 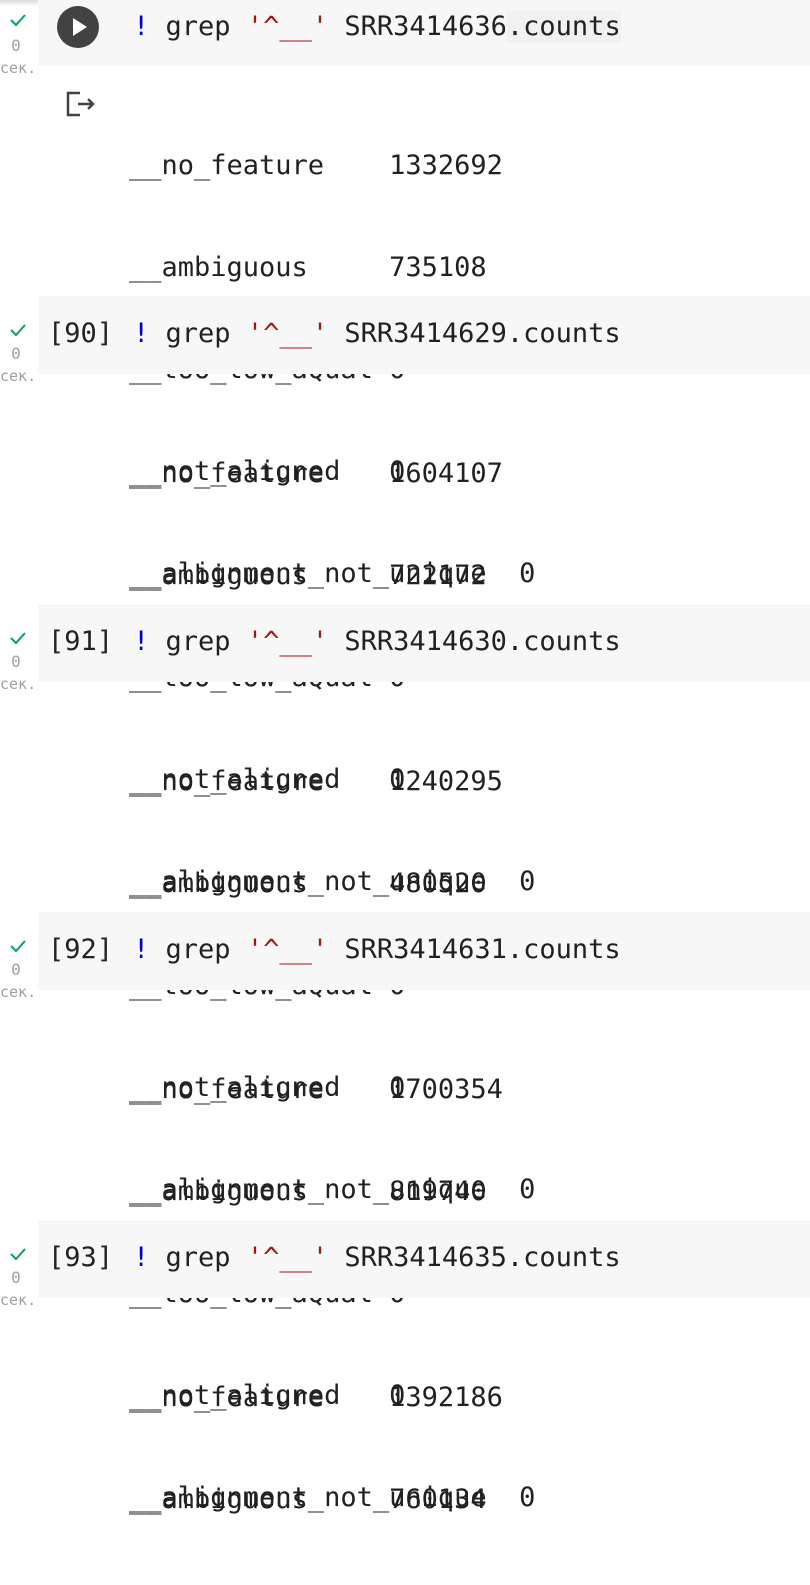 I want to click on execution-count: [90], so click(x=81, y=333).